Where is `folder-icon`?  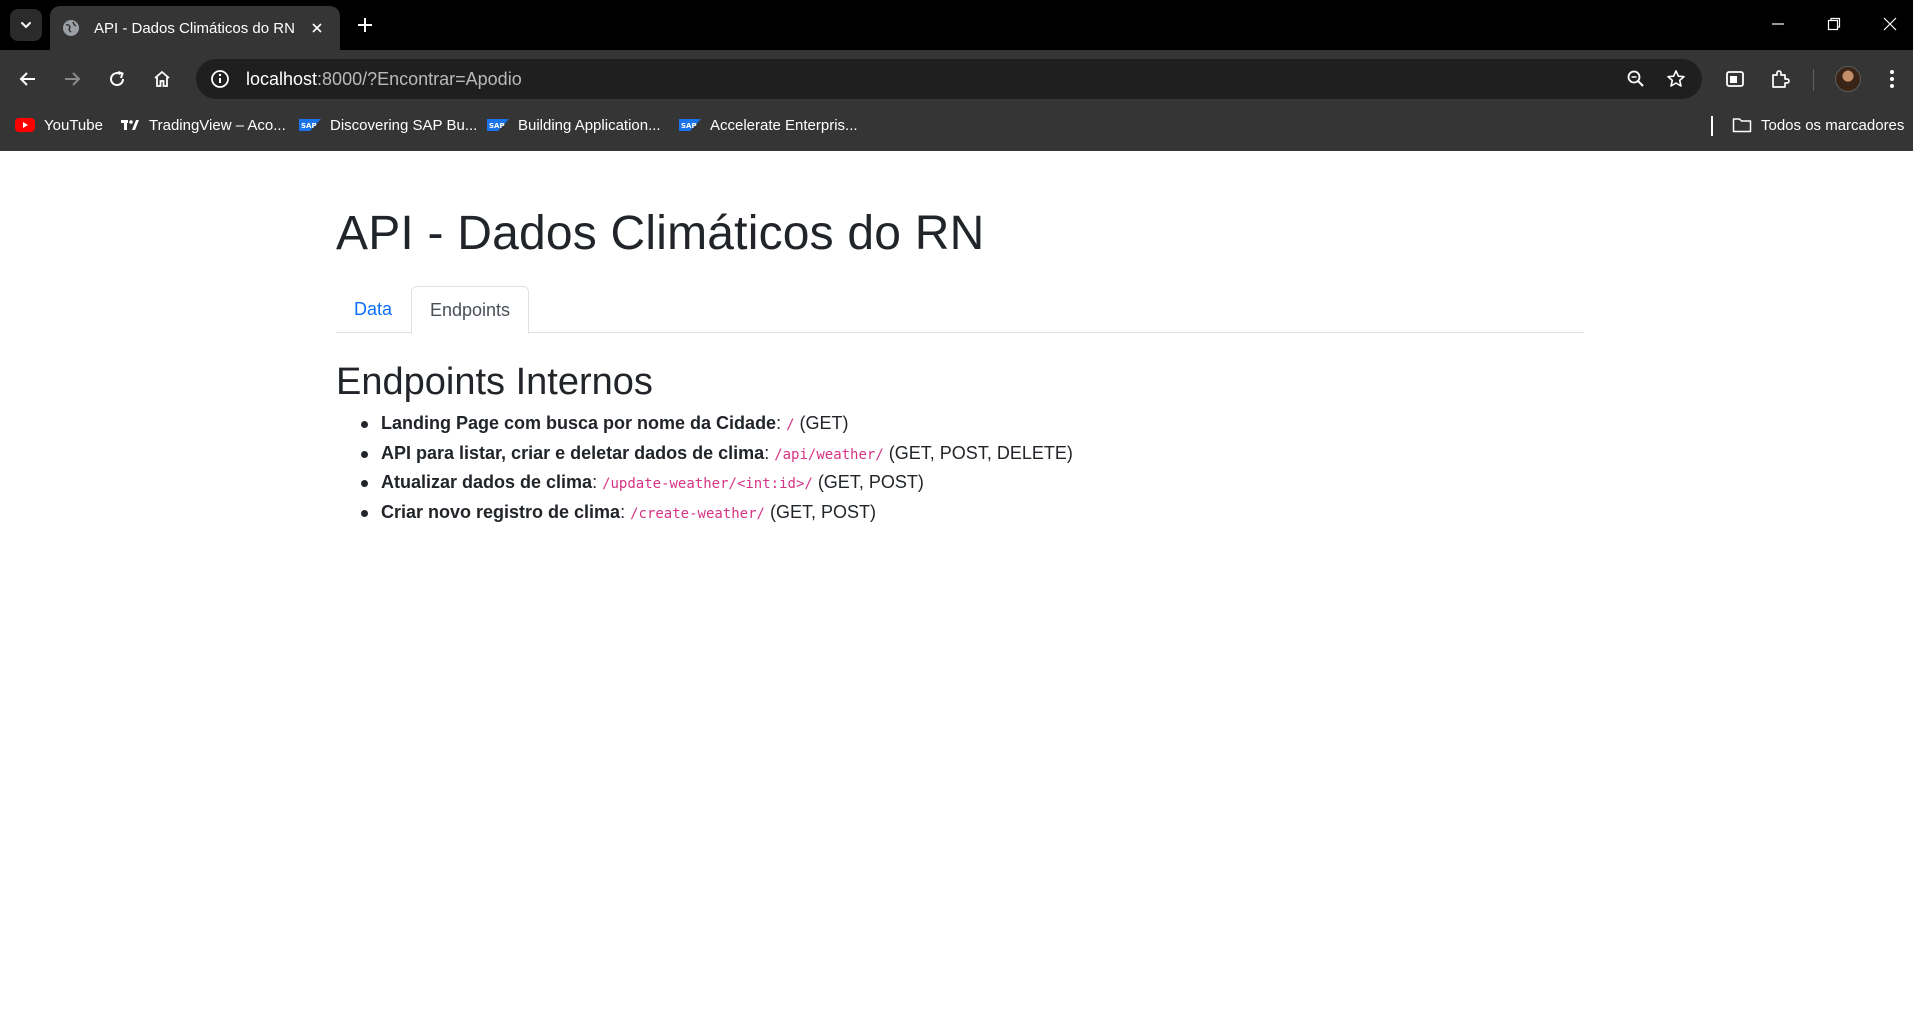 folder-icon is located at coordinates (1742, 125).